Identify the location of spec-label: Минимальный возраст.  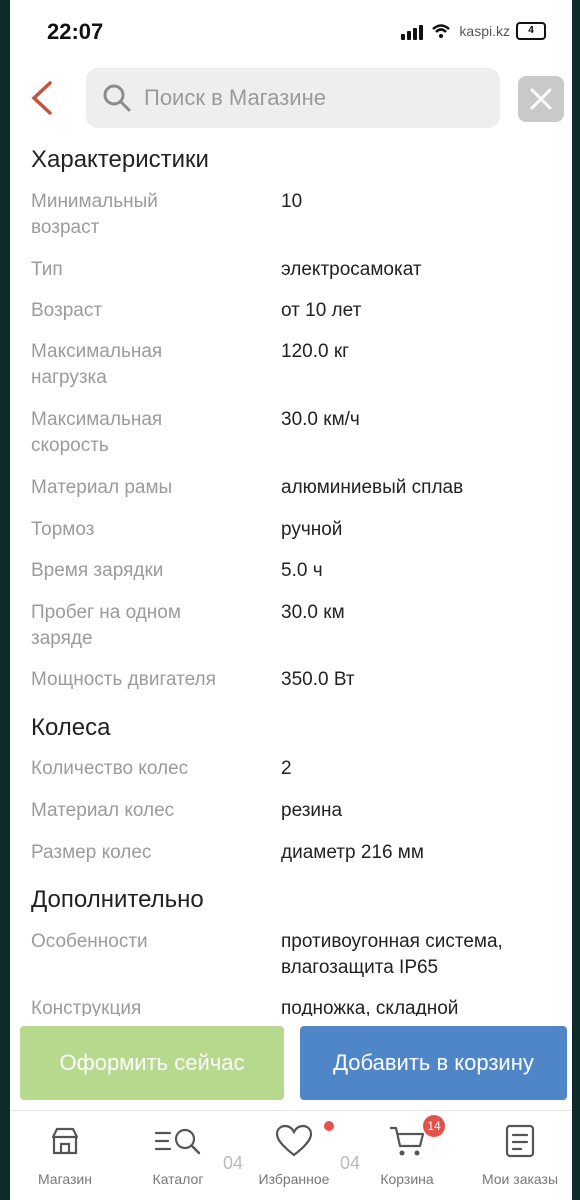
(94, 214).